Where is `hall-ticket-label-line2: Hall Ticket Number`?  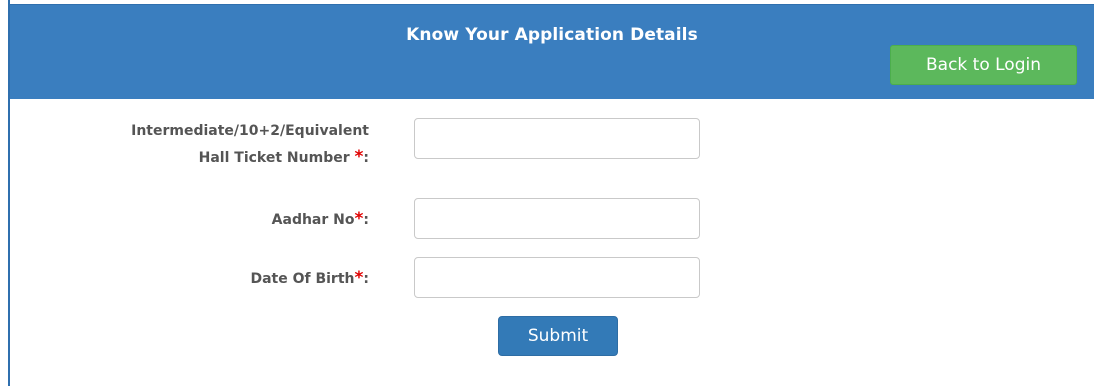 hall-ticket-label-line2: Hall Ticket Number is located at coordinates (276, 158).